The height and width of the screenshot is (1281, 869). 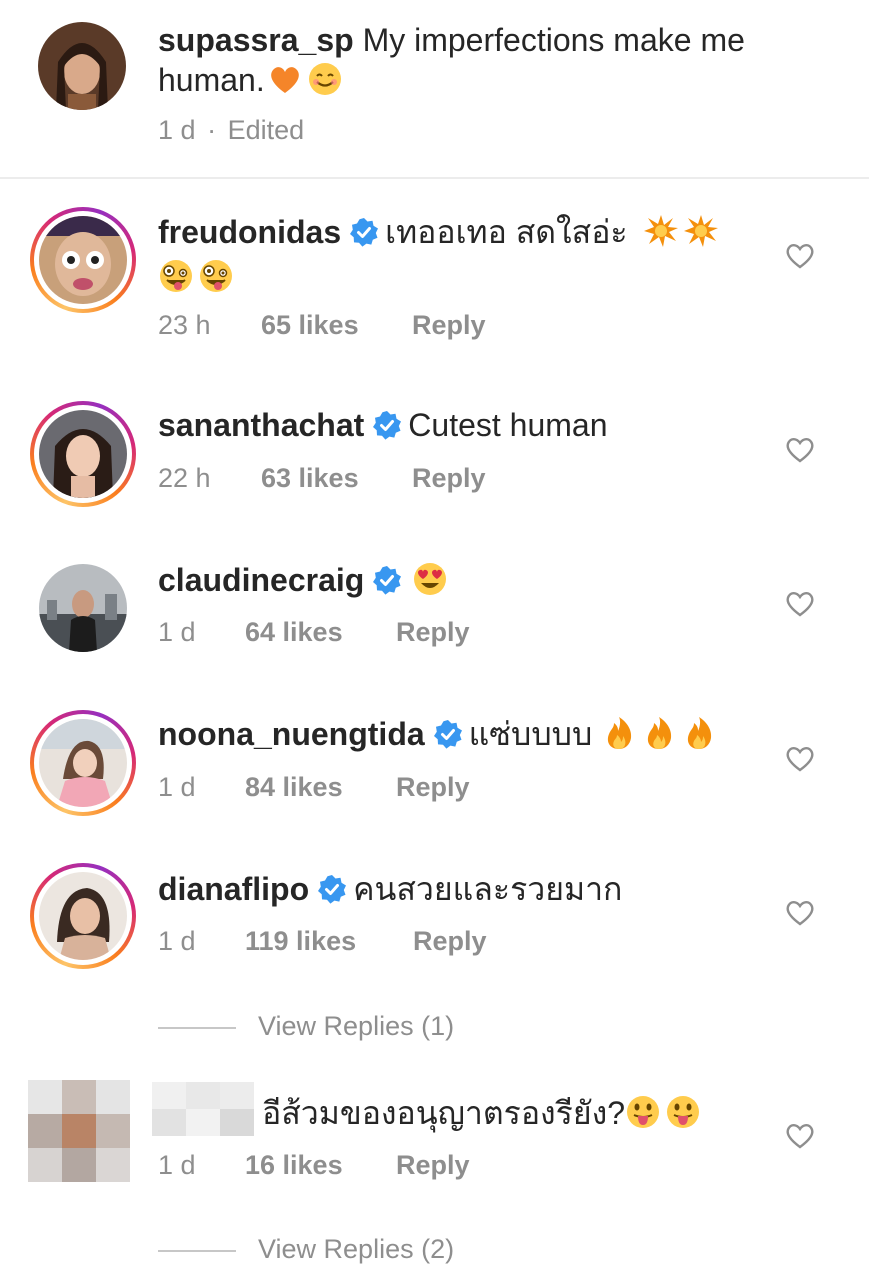 I want to click on likes-count: 65 likes, so click(x=336, y=325).